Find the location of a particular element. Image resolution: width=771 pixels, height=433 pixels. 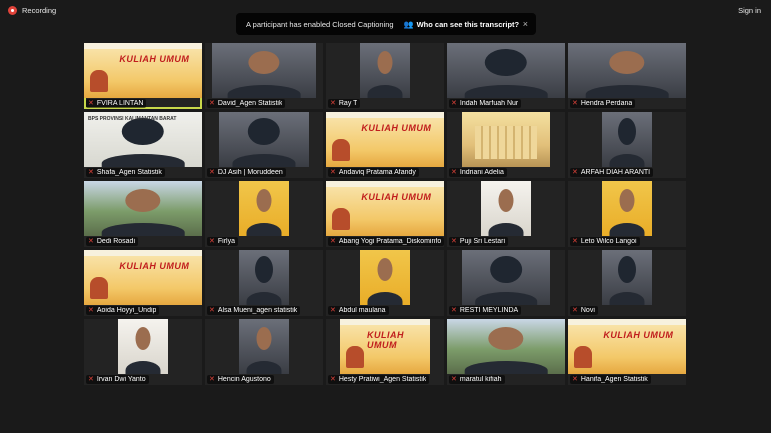

participant-name: Puji Sri Lestari is located at coordinates (482, 241).